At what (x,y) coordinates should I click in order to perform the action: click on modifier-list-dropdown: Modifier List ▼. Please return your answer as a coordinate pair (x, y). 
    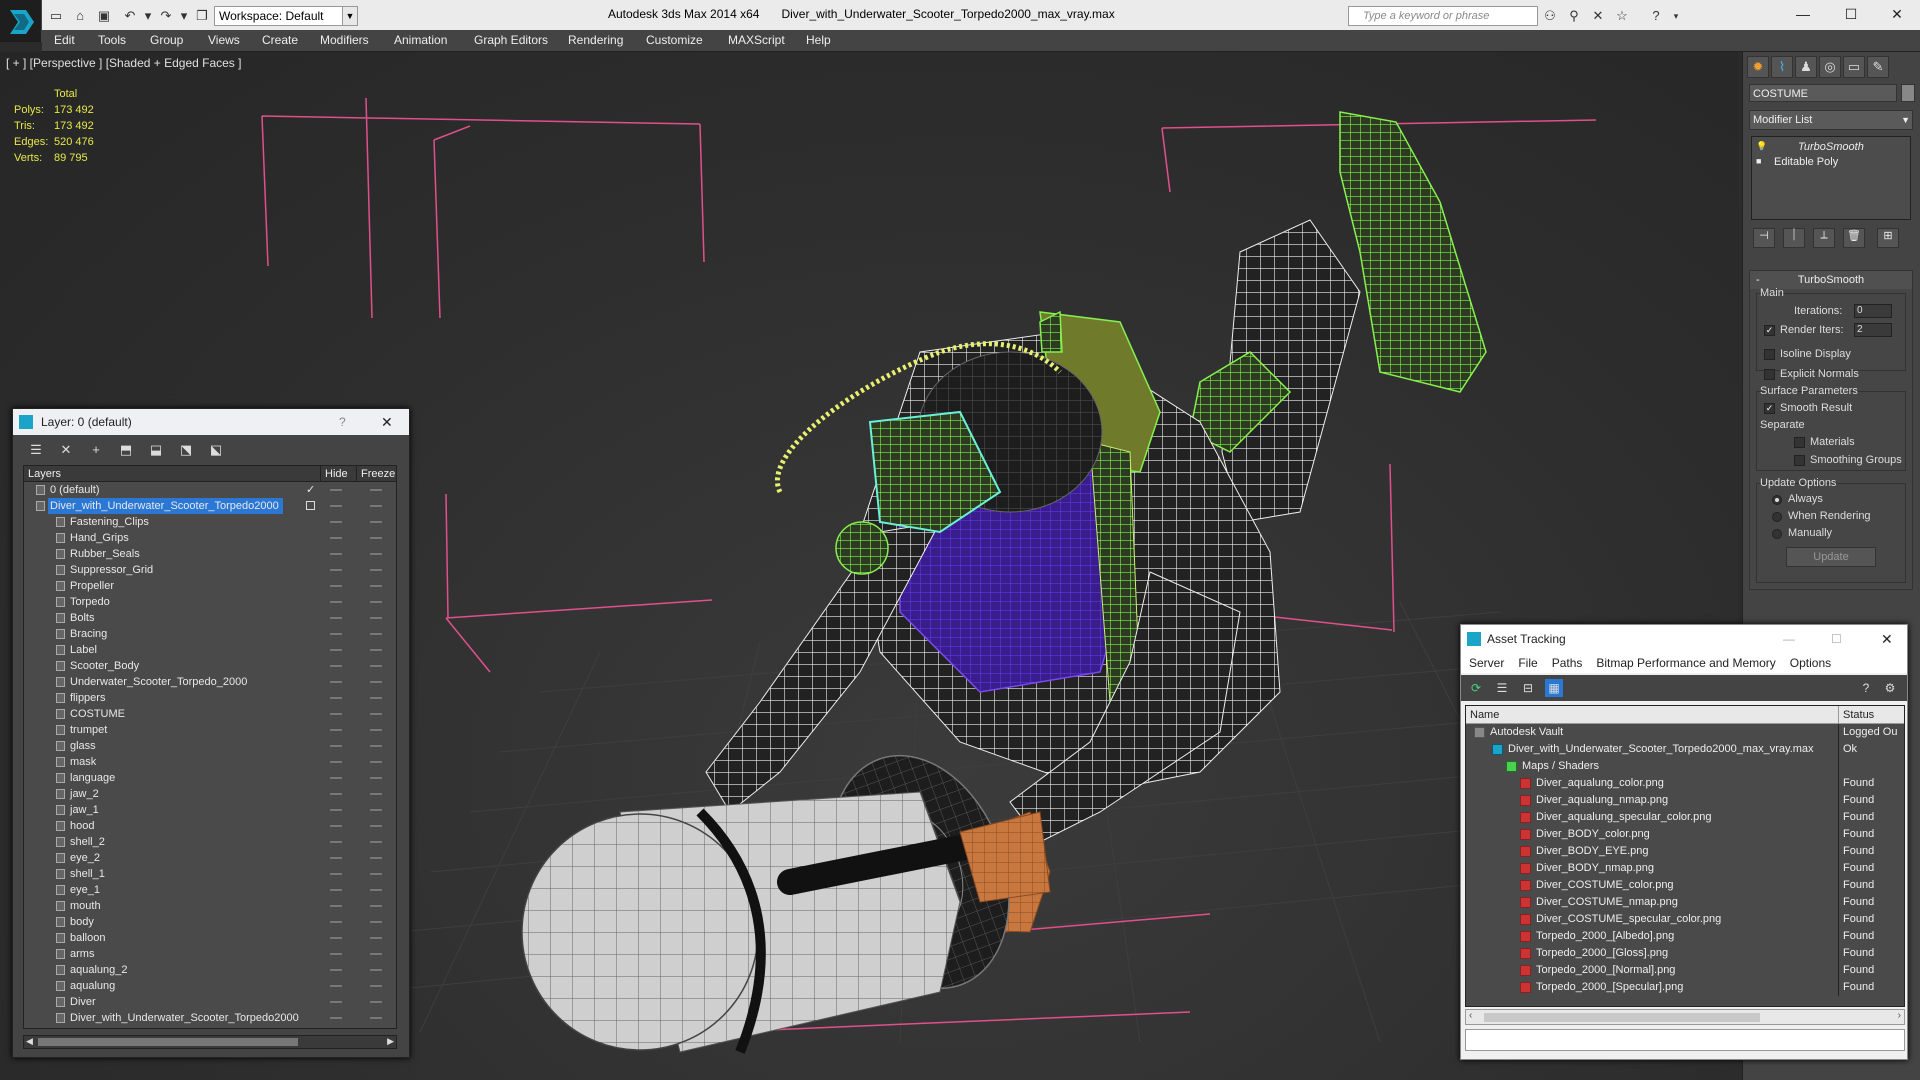
    Looking at the image, I should click on (1831, 120).